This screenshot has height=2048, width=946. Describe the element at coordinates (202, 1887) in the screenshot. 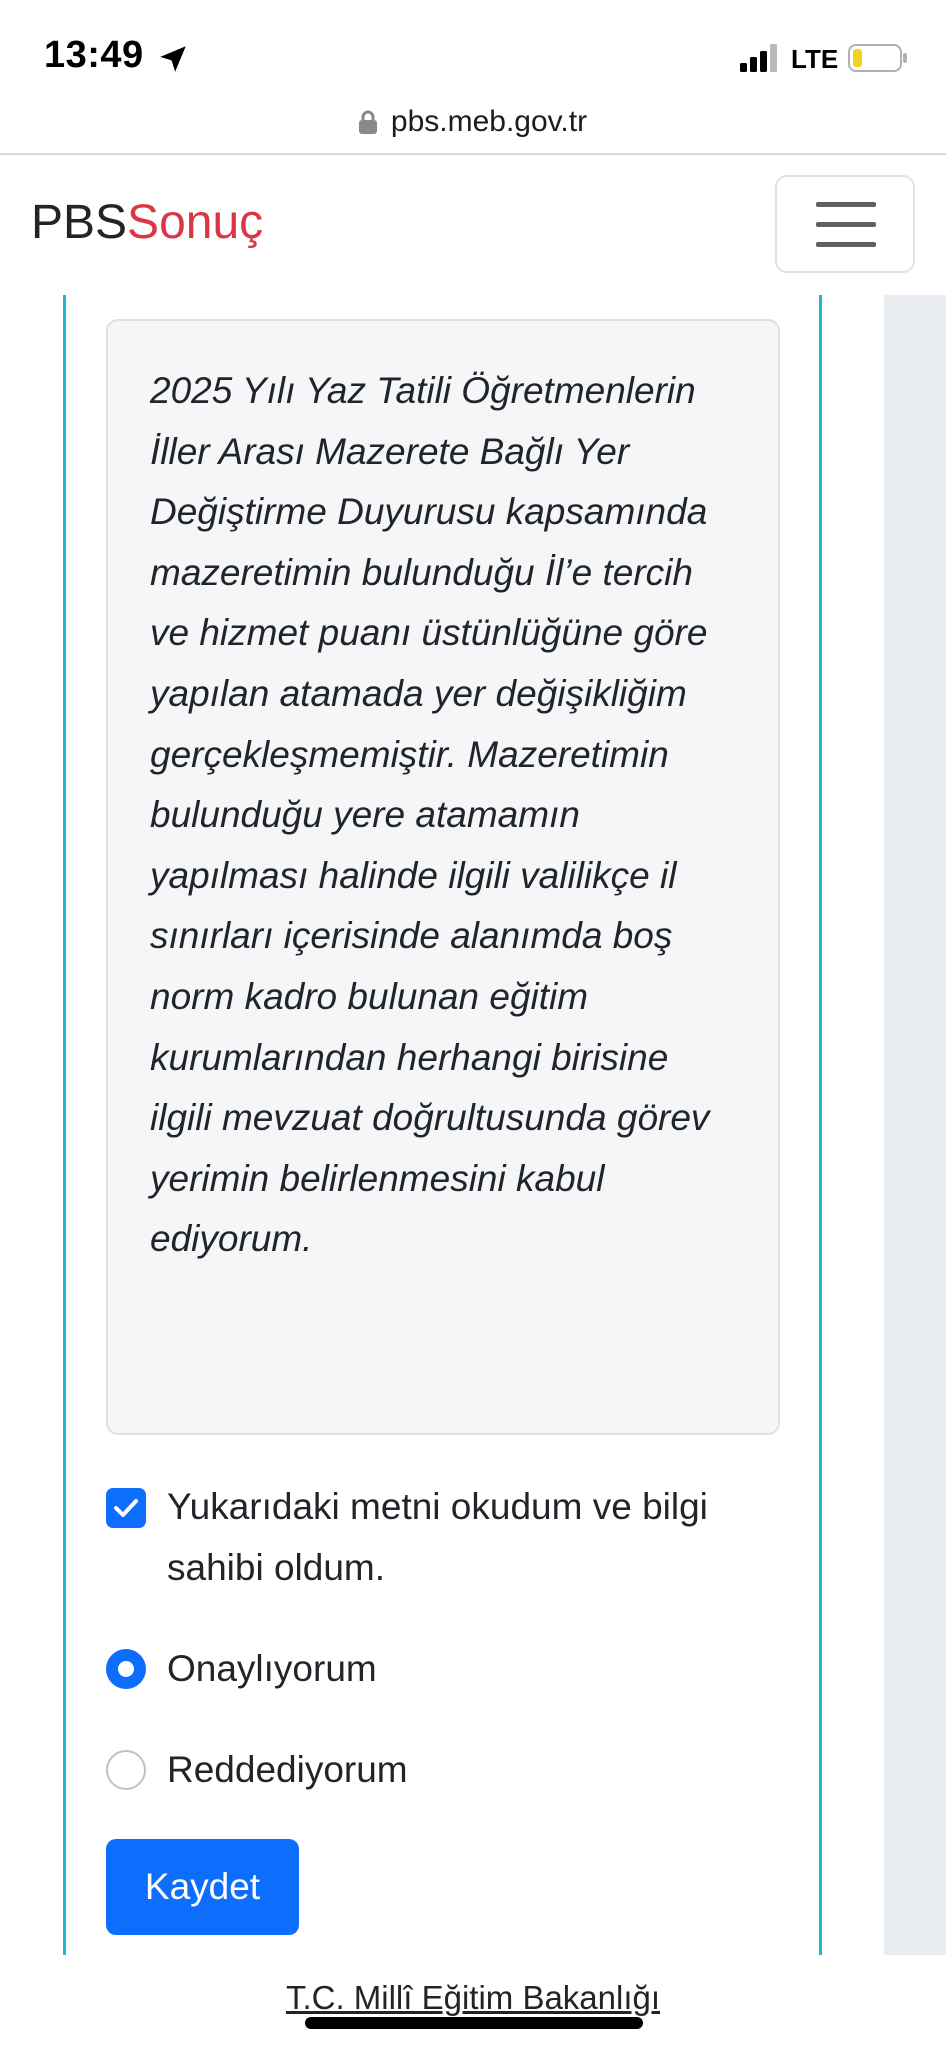

I see `save-button: Kaydet` at that location.